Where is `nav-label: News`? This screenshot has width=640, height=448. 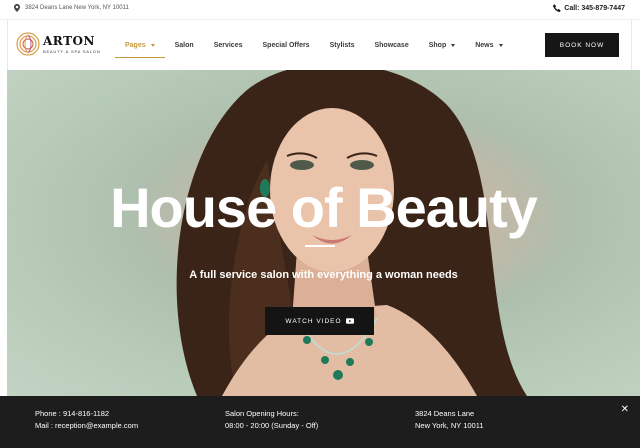 nav-label: News is located at coordinates (484, 45).